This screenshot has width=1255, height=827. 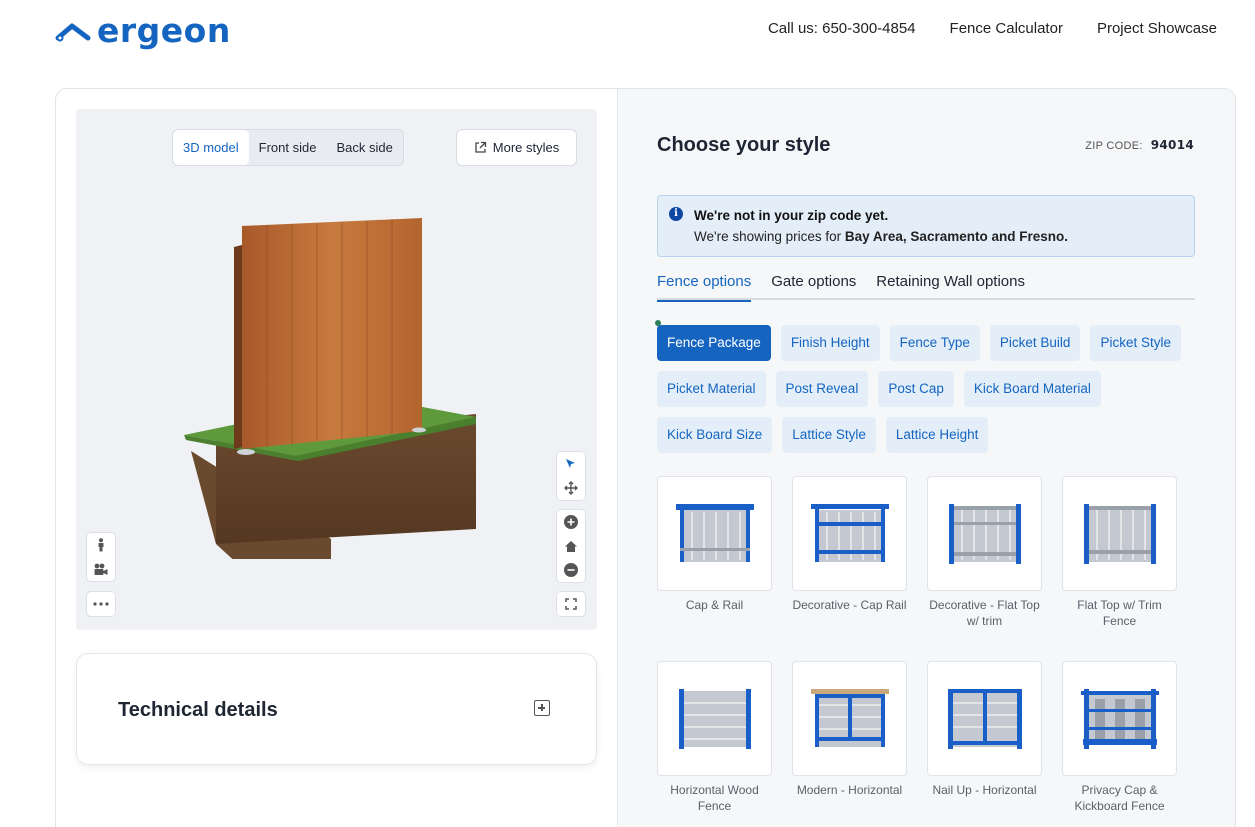 I want to click on zoom-controls, so click(x=571, y=546).